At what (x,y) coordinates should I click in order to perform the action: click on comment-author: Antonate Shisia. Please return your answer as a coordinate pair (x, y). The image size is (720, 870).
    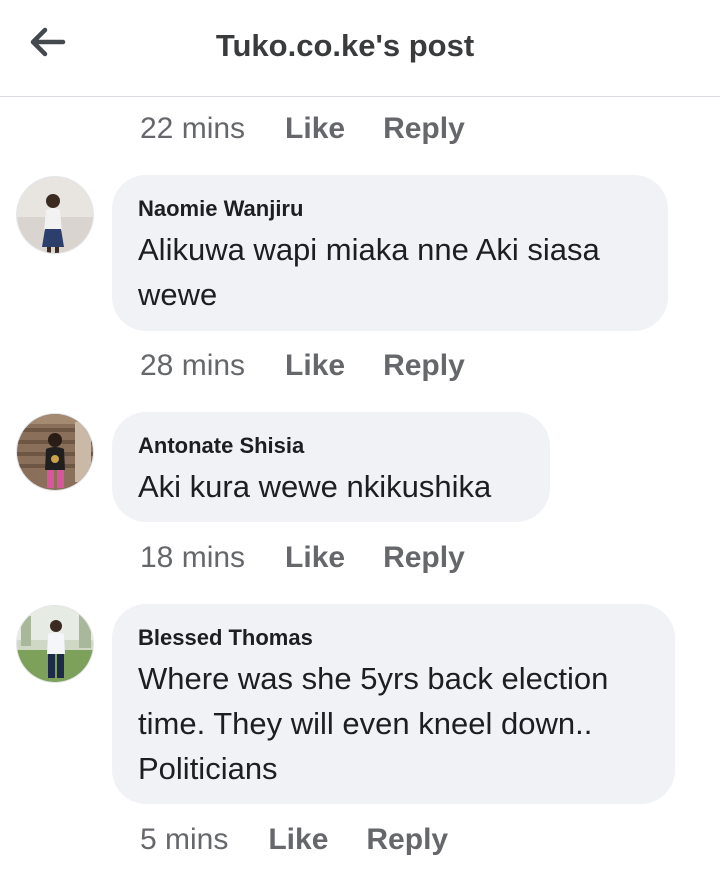
    Looking at the image, I should click on (331, 446).